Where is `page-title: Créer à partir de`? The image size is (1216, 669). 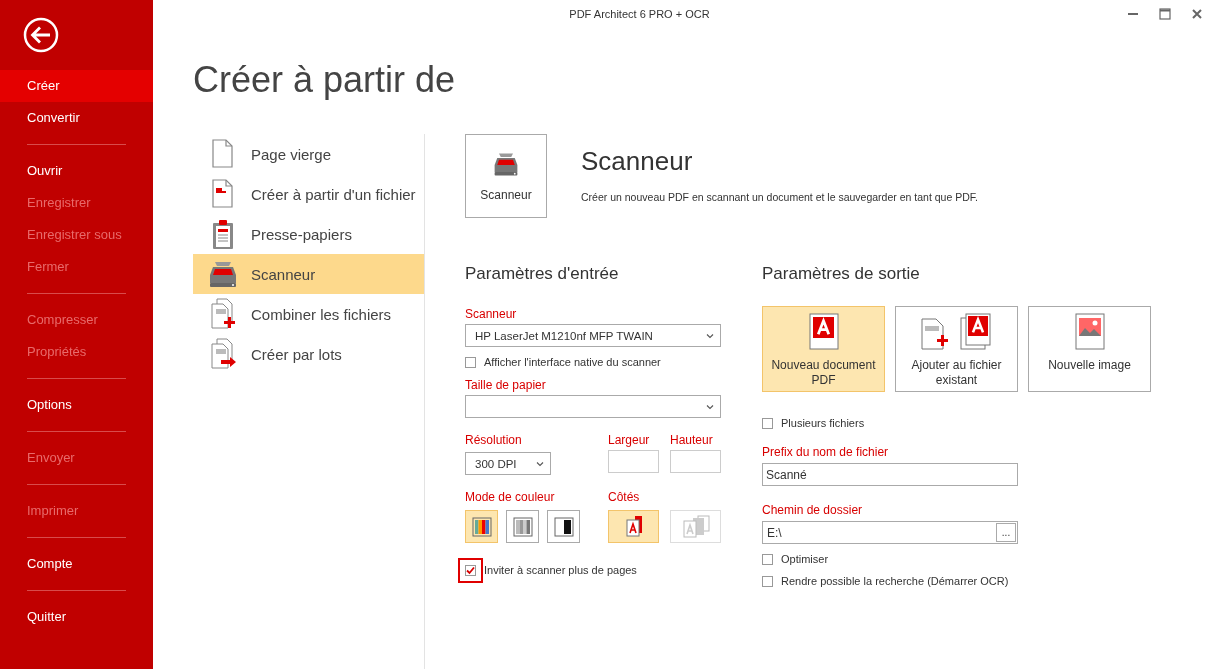 page-title: Créer à partir de is located at coordinates (325, 80).